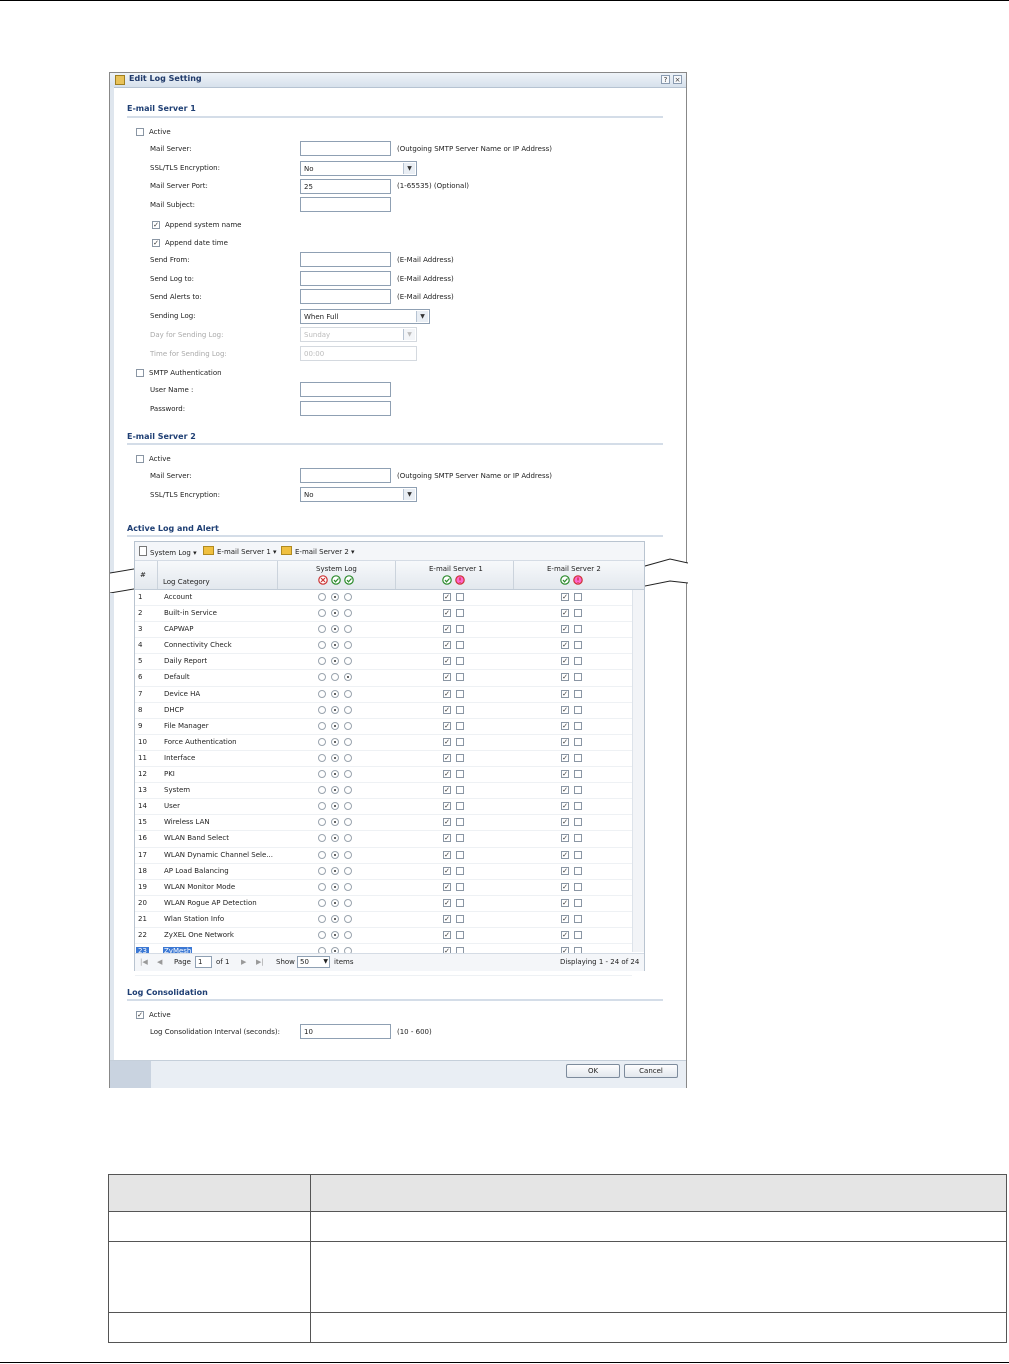 Image resolution: width=1009 pixels, height=1364 pixels. What do you see at coordinates (168, 551) in the screenshot?
I see `system-log-menu: System Log ▾` at bounding box center [168, 551].